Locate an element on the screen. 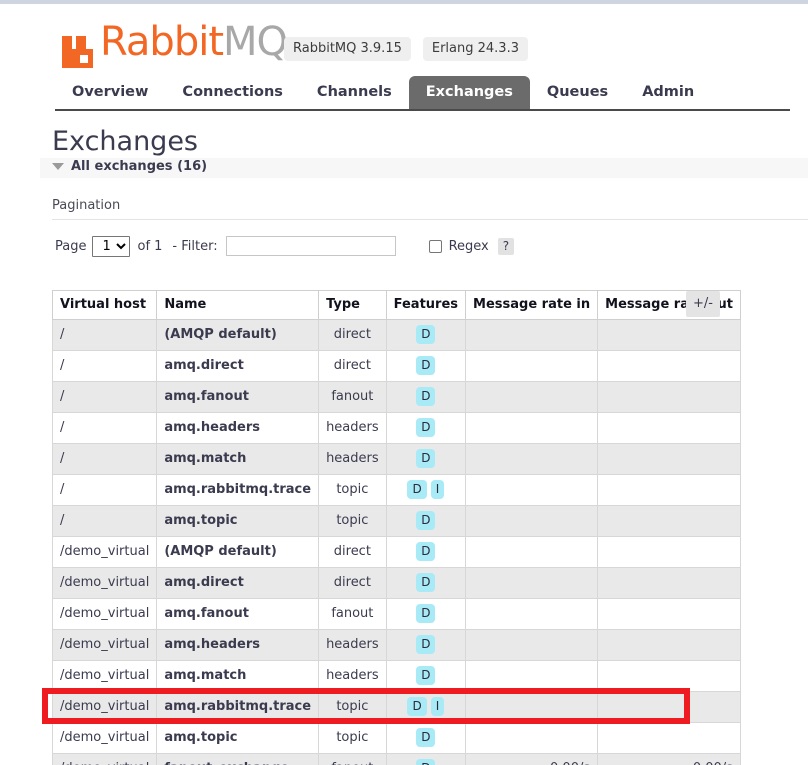  table-row: /demo_virtual amq.topic topic D is located at coordinates (396, 738).